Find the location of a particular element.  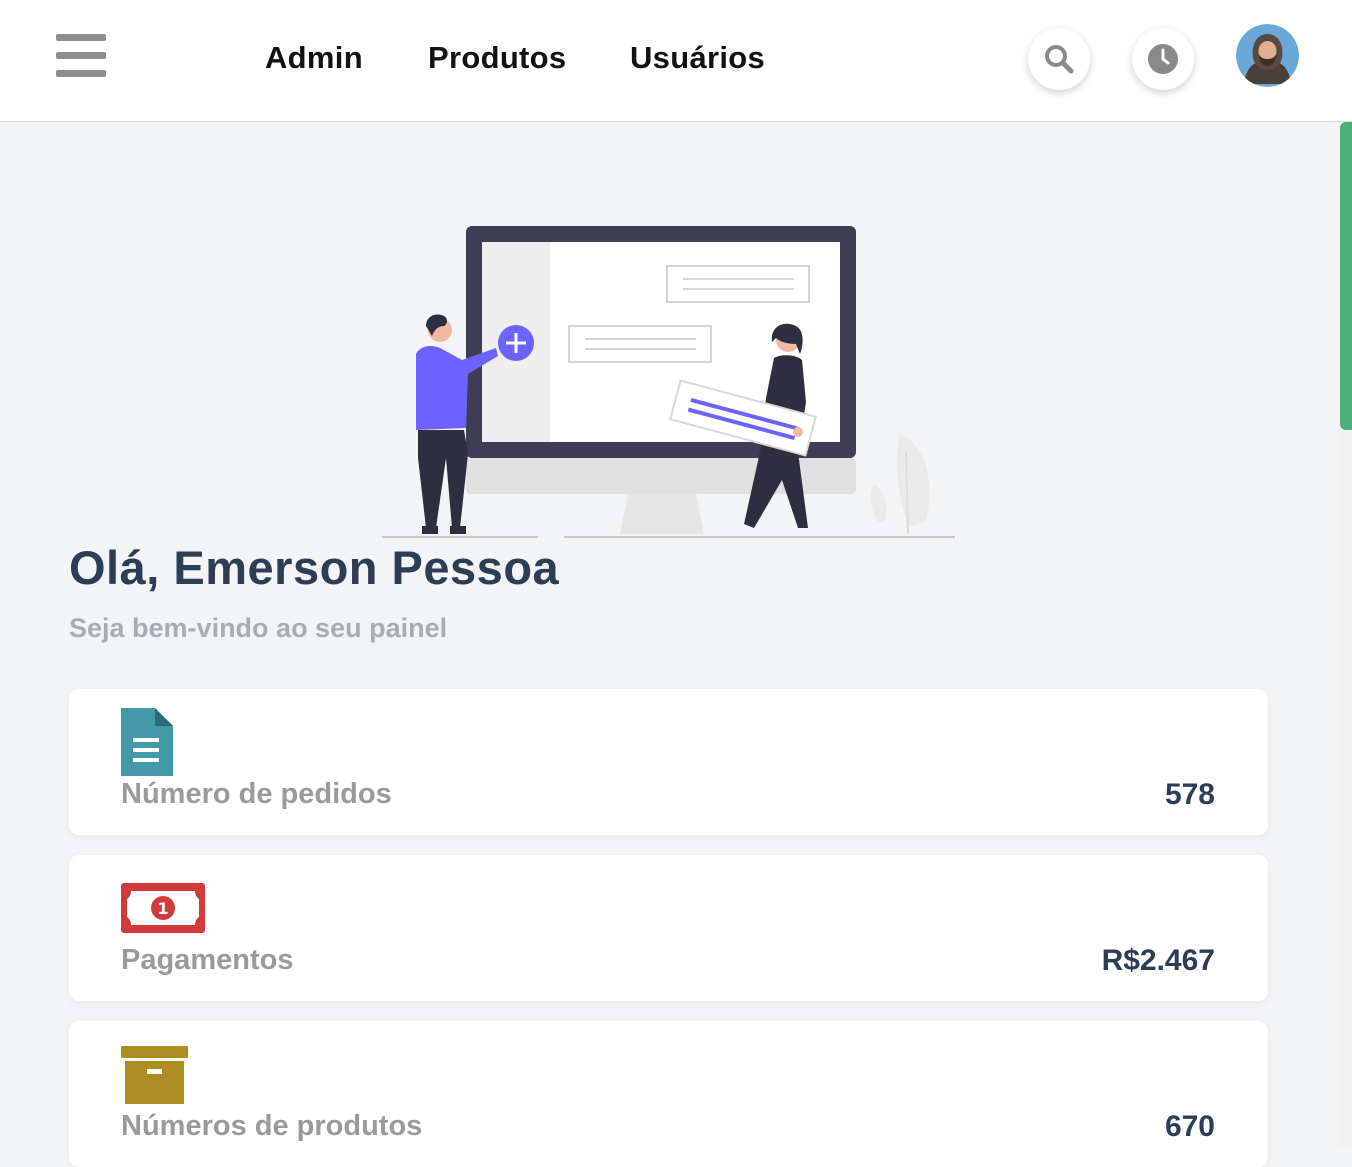

stat-card-orders: Número de pedidos 578 is located at coordinates (668, 762).